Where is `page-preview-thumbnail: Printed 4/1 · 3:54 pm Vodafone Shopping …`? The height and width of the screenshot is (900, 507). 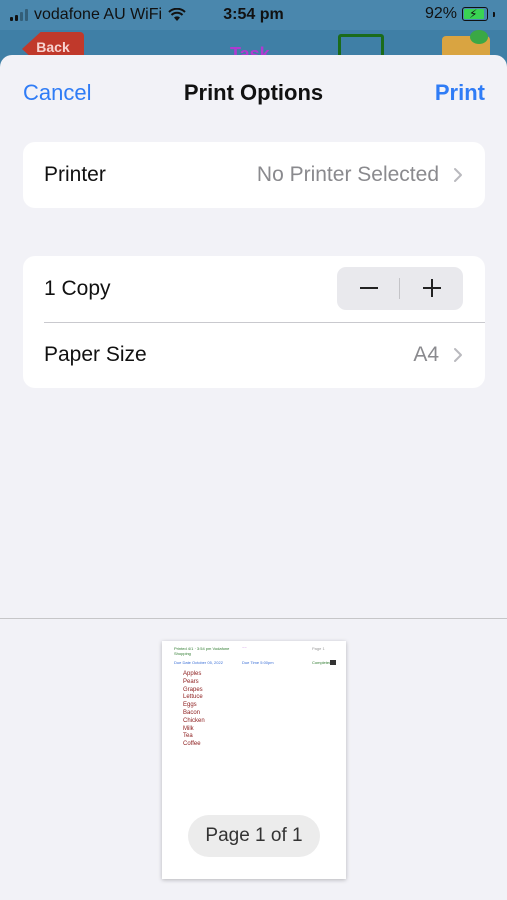 page-preview-thumbnail: Printed 4/1 · 3:54 pm Vodafone Shopping … is located at coordinates (254, 760).